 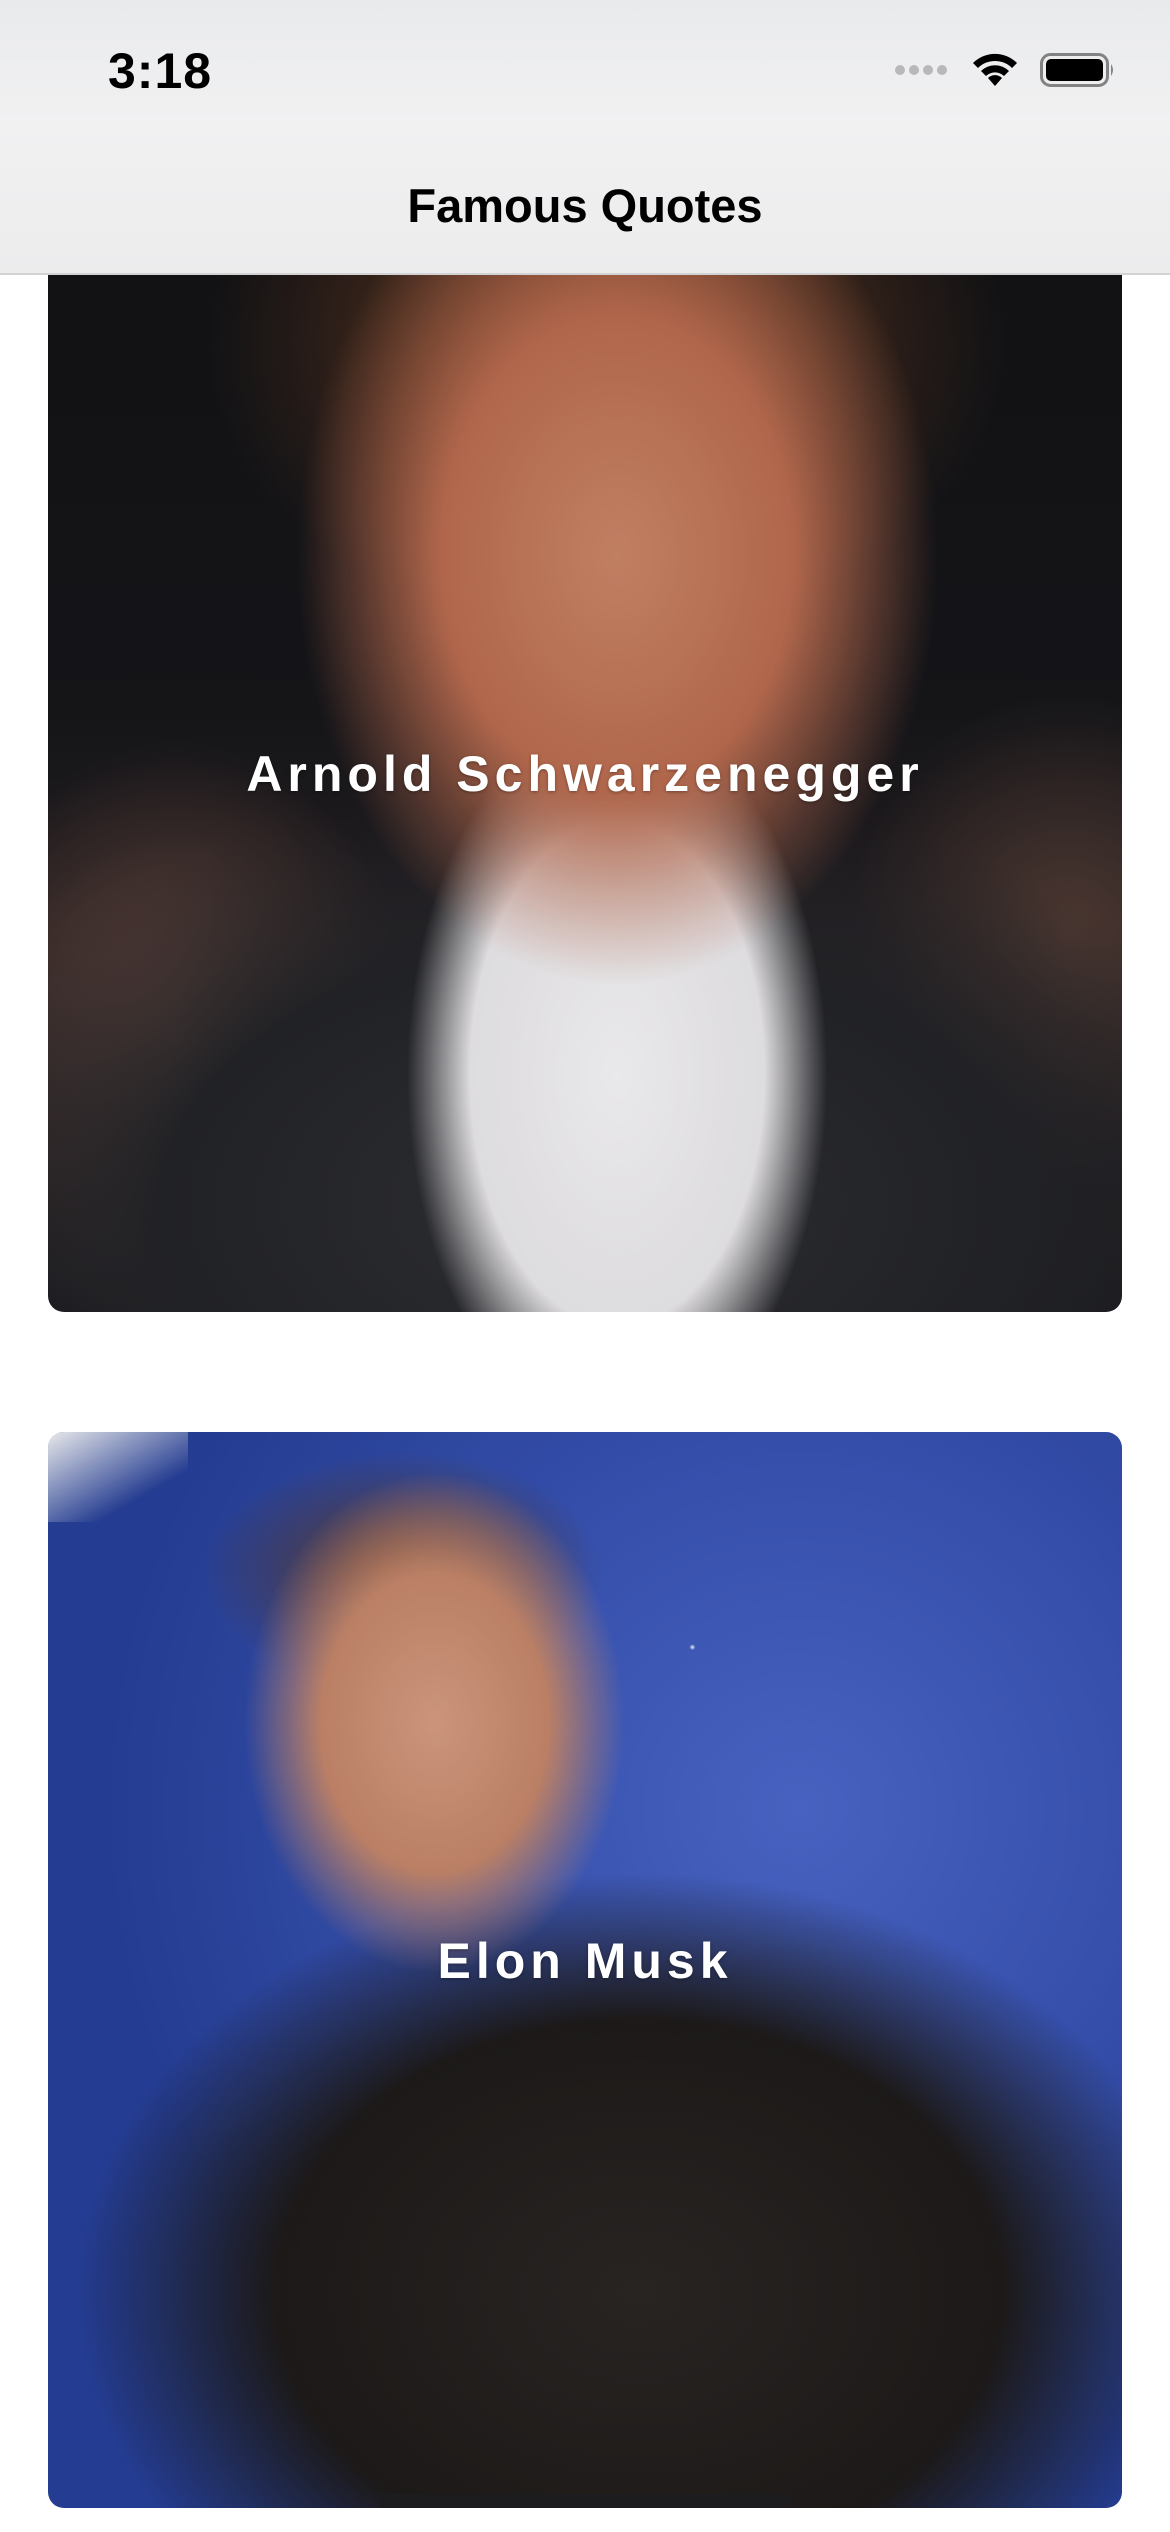 What do you see at coordinates (585, 1961) in the screenshot?
I see `card-name-label: Elon Musk` at bounding box center [585, 1961].